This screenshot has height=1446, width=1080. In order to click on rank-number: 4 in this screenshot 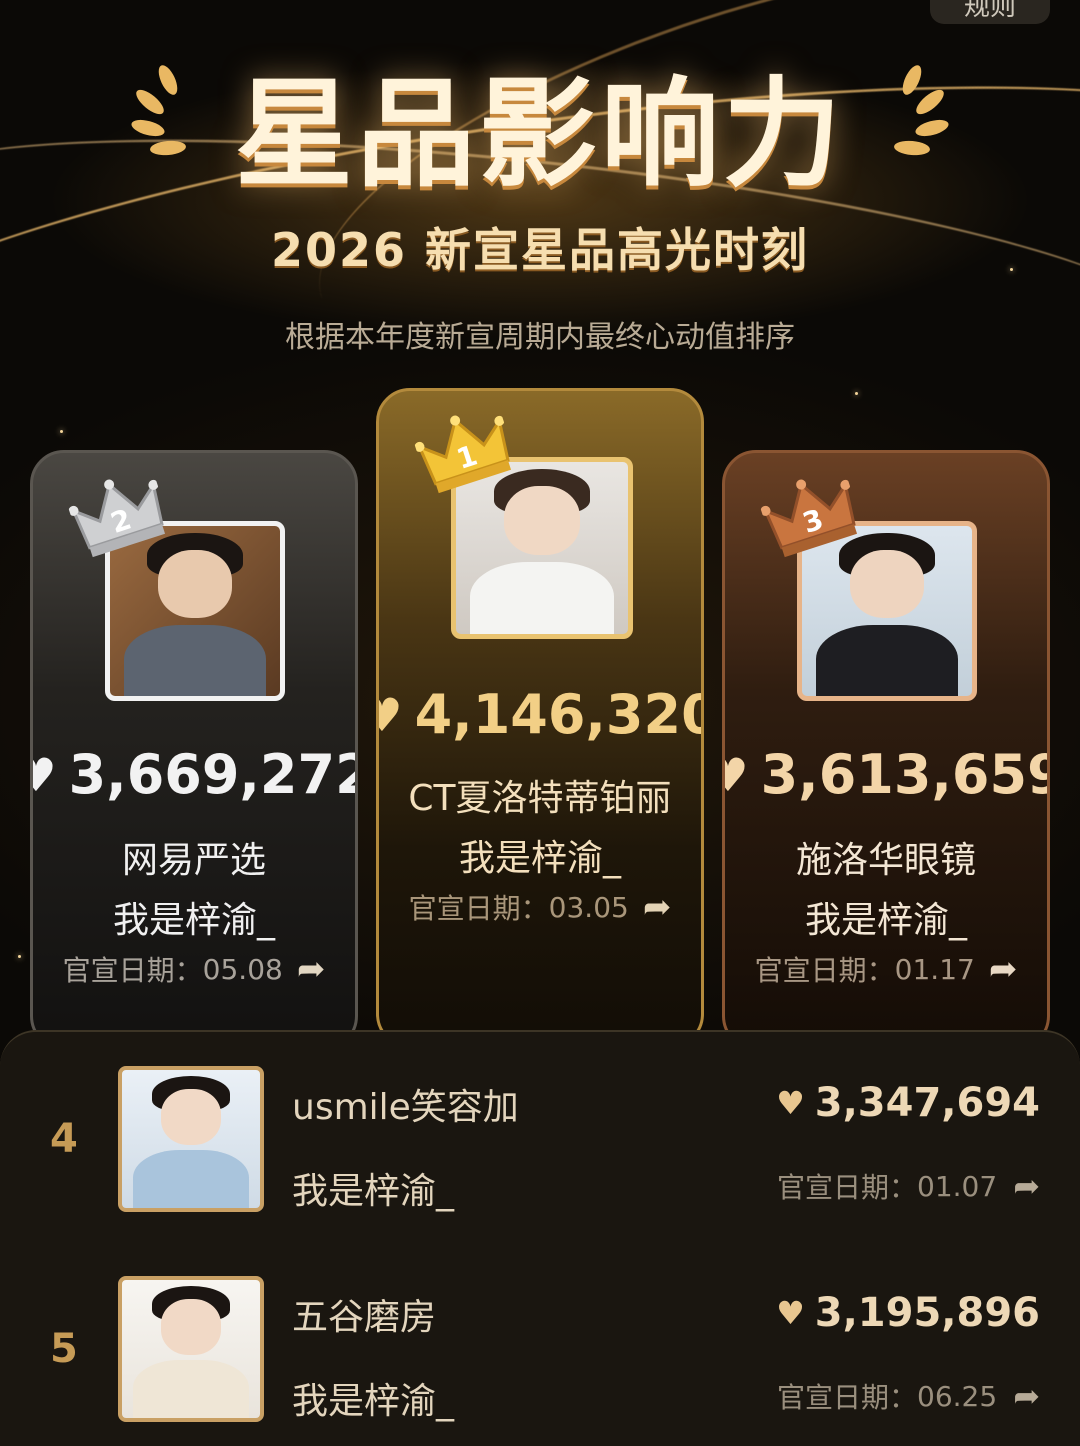, I will do `click(64, 1139)`.